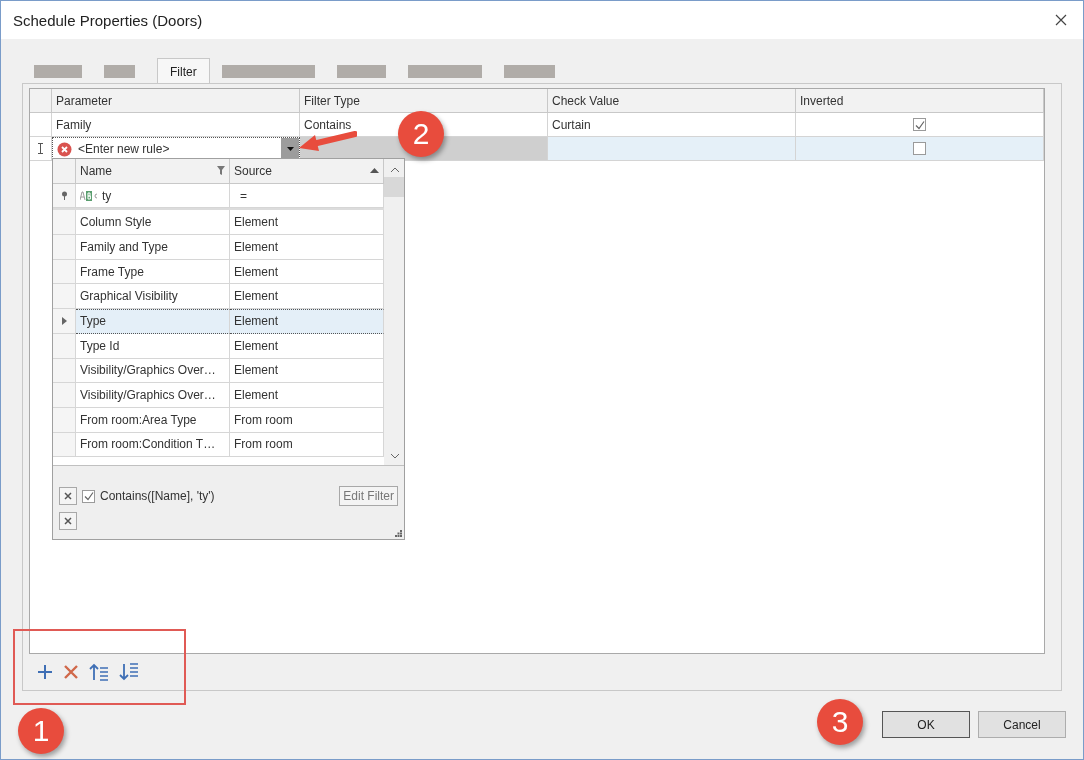 This screenshot has width=1084, height=760. Describe the element at coordinates (41, 731) in the screenshot. I see `step-badge: 1` at that location.